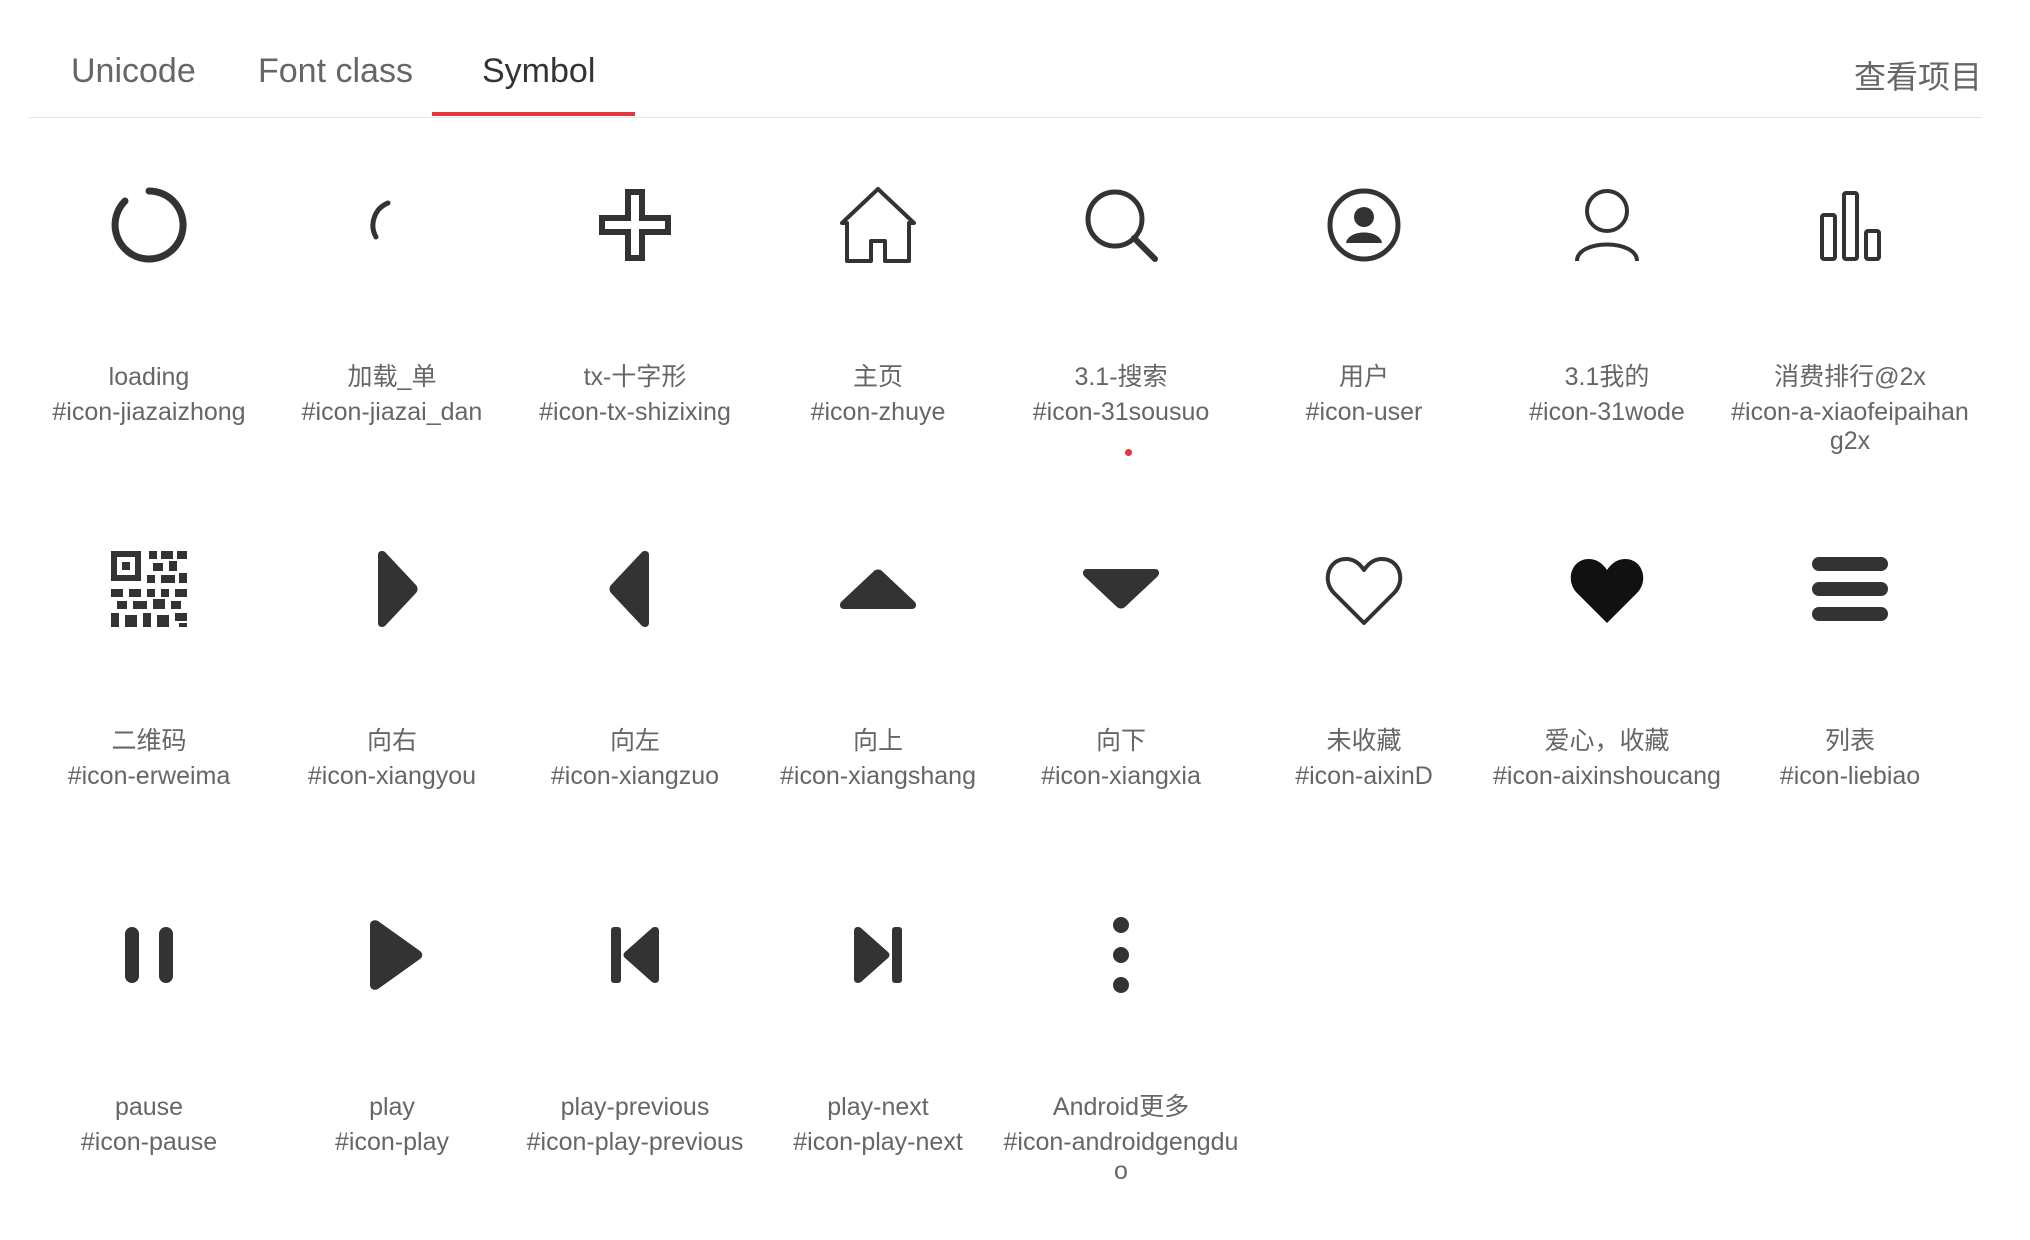 This screenshot has height=1240, width=2030. Describe the element at coordinates (1850, 377) in the screenshot. I see `icon-name: 消费排行@2x` at that location.